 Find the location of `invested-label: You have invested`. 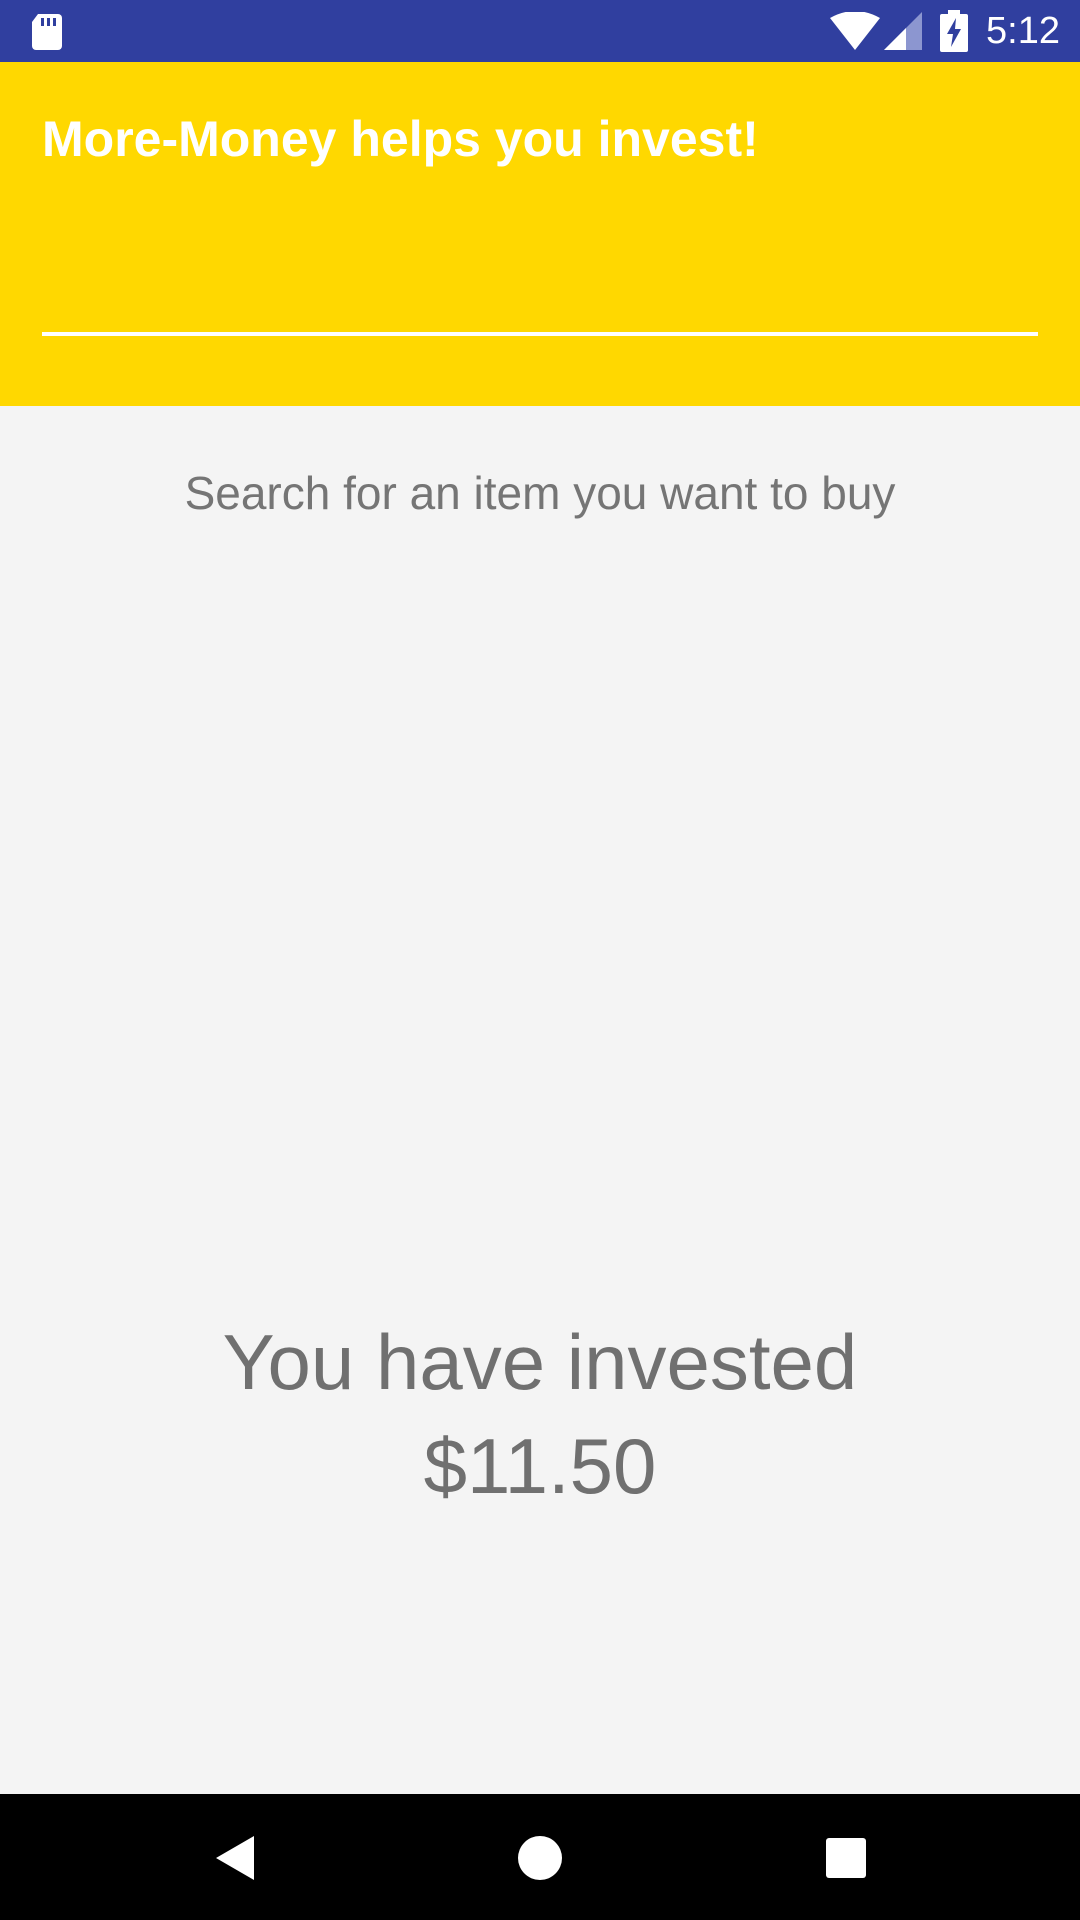

invested-label: You have invested is located at coordinates (540, 1362).